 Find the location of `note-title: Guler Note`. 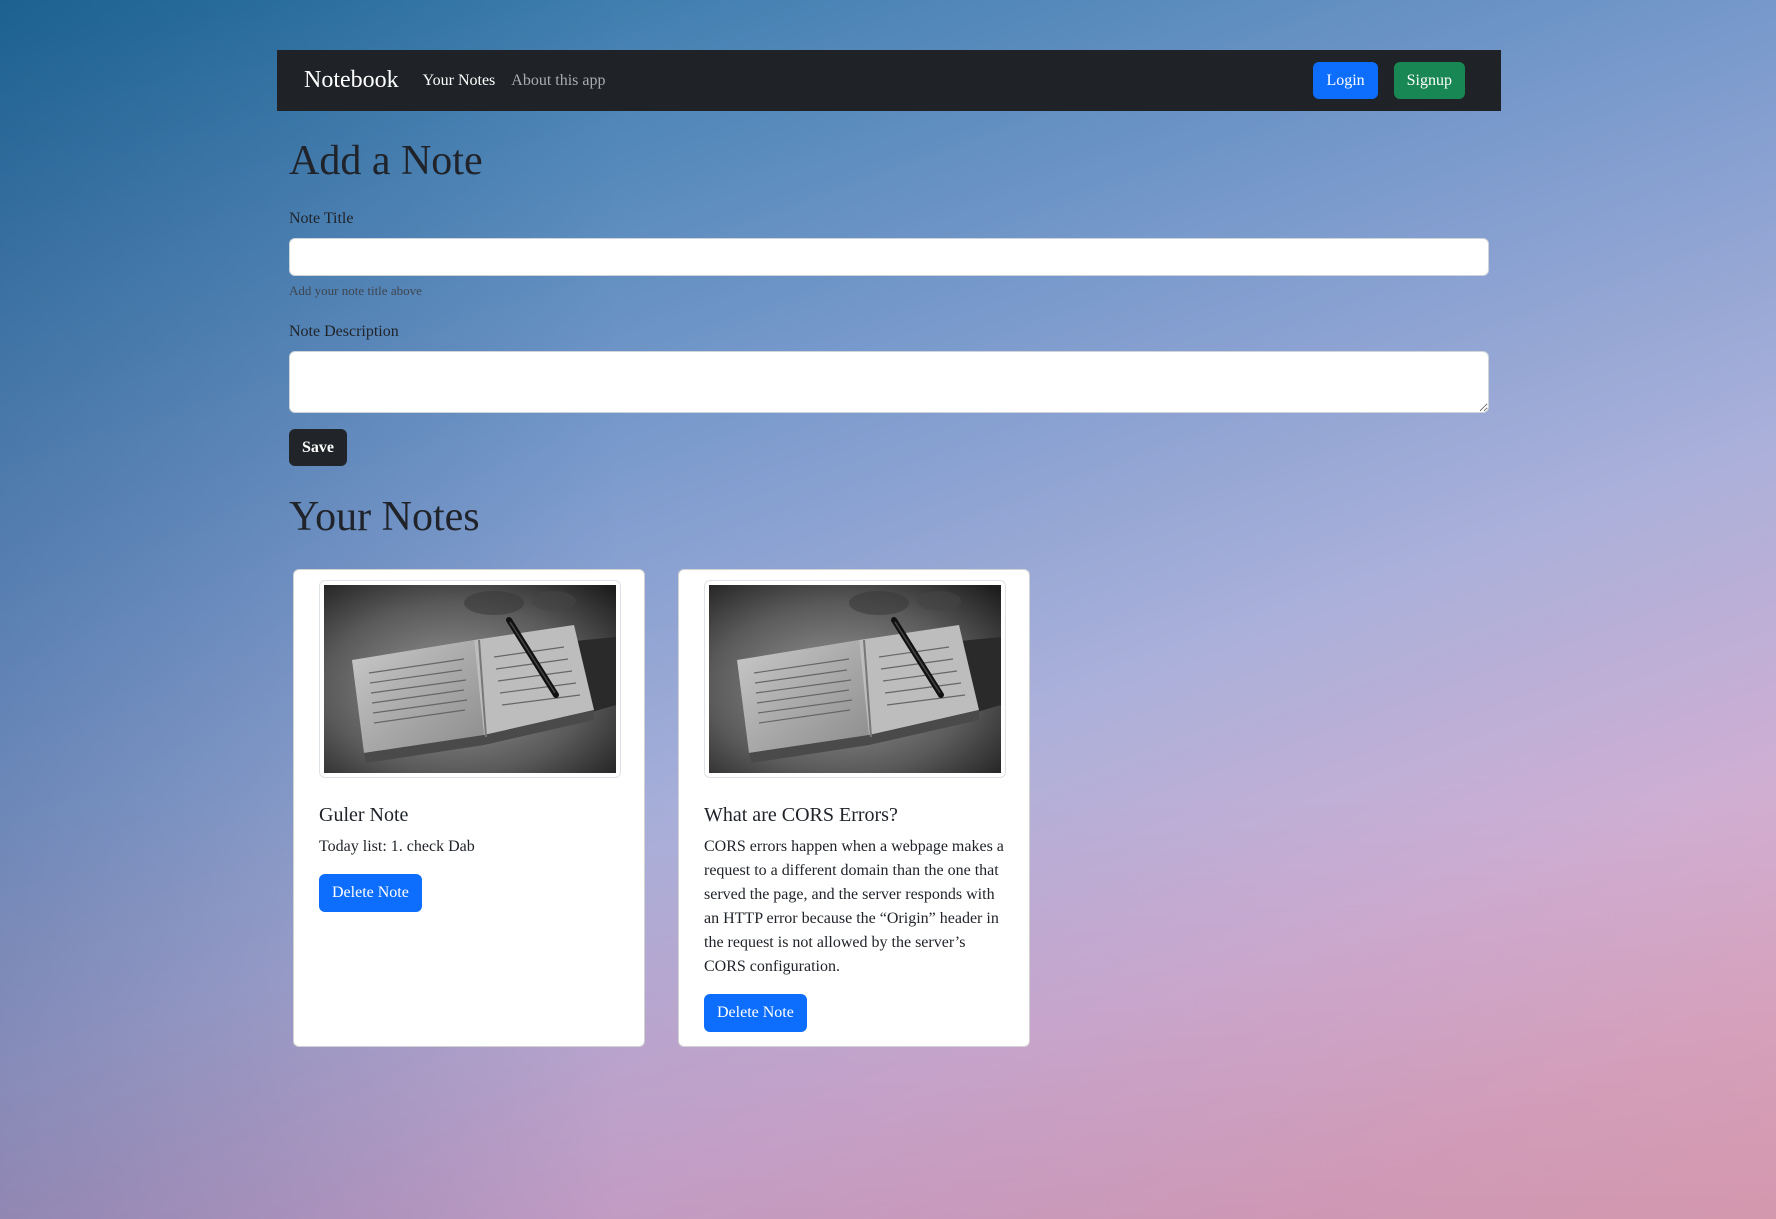

note-title: Guler Note is located at coordinates (364, 814).